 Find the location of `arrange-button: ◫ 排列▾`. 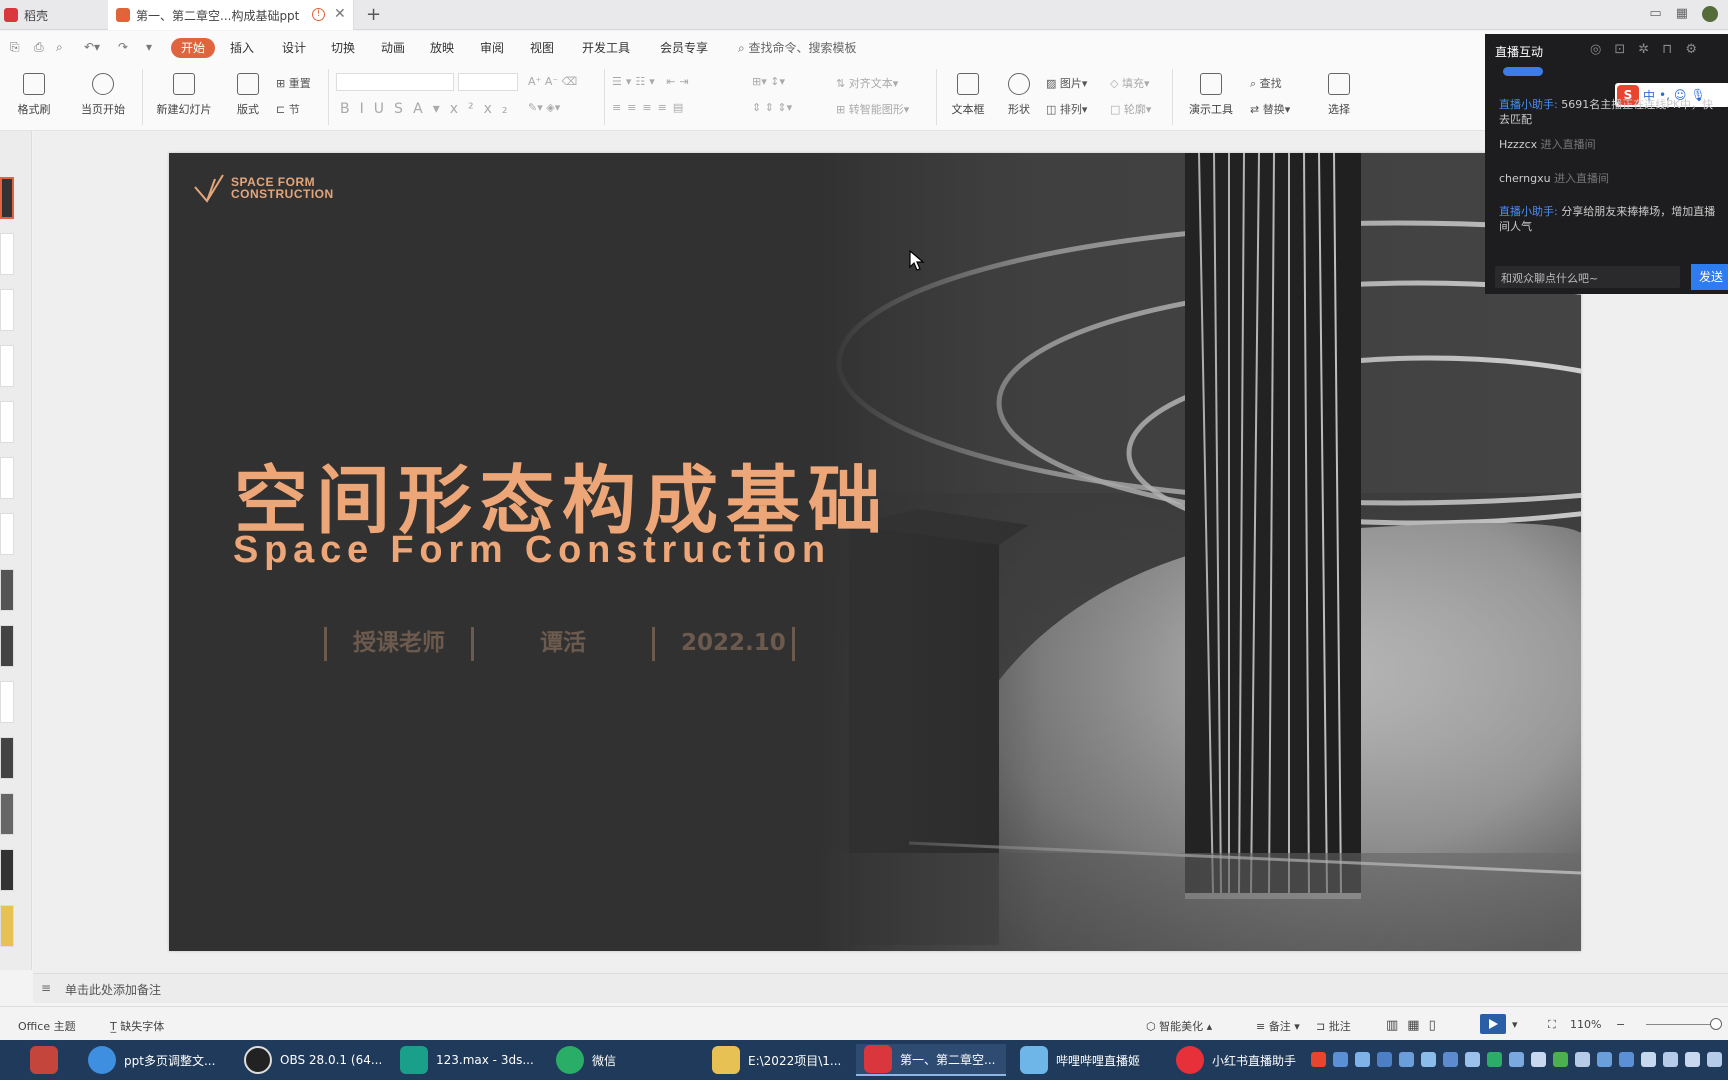

arrange-button: ◫ 排列▾ is located at coordinates (1066, 109).